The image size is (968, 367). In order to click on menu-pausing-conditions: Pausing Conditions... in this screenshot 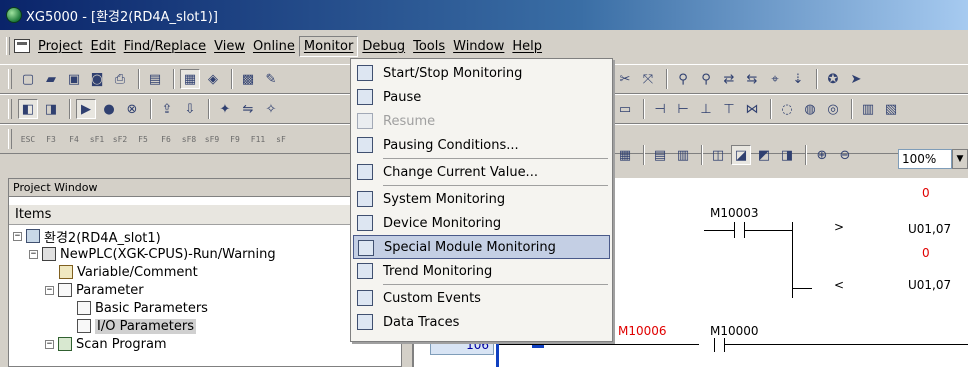, I will do `click(481, 145)`.